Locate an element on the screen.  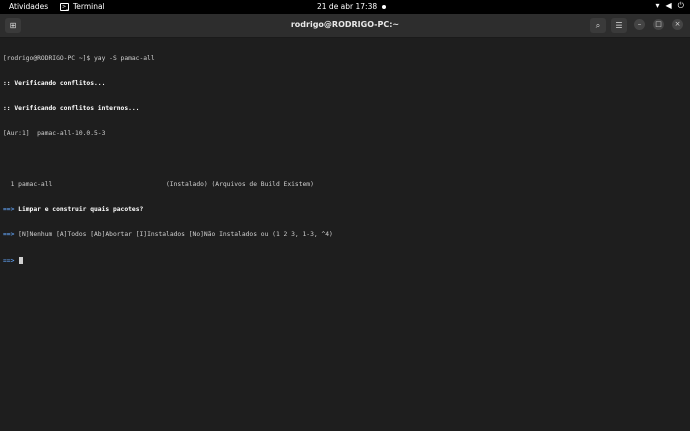
hamburger-icon: ☰ is located at coordinates (619, 25).